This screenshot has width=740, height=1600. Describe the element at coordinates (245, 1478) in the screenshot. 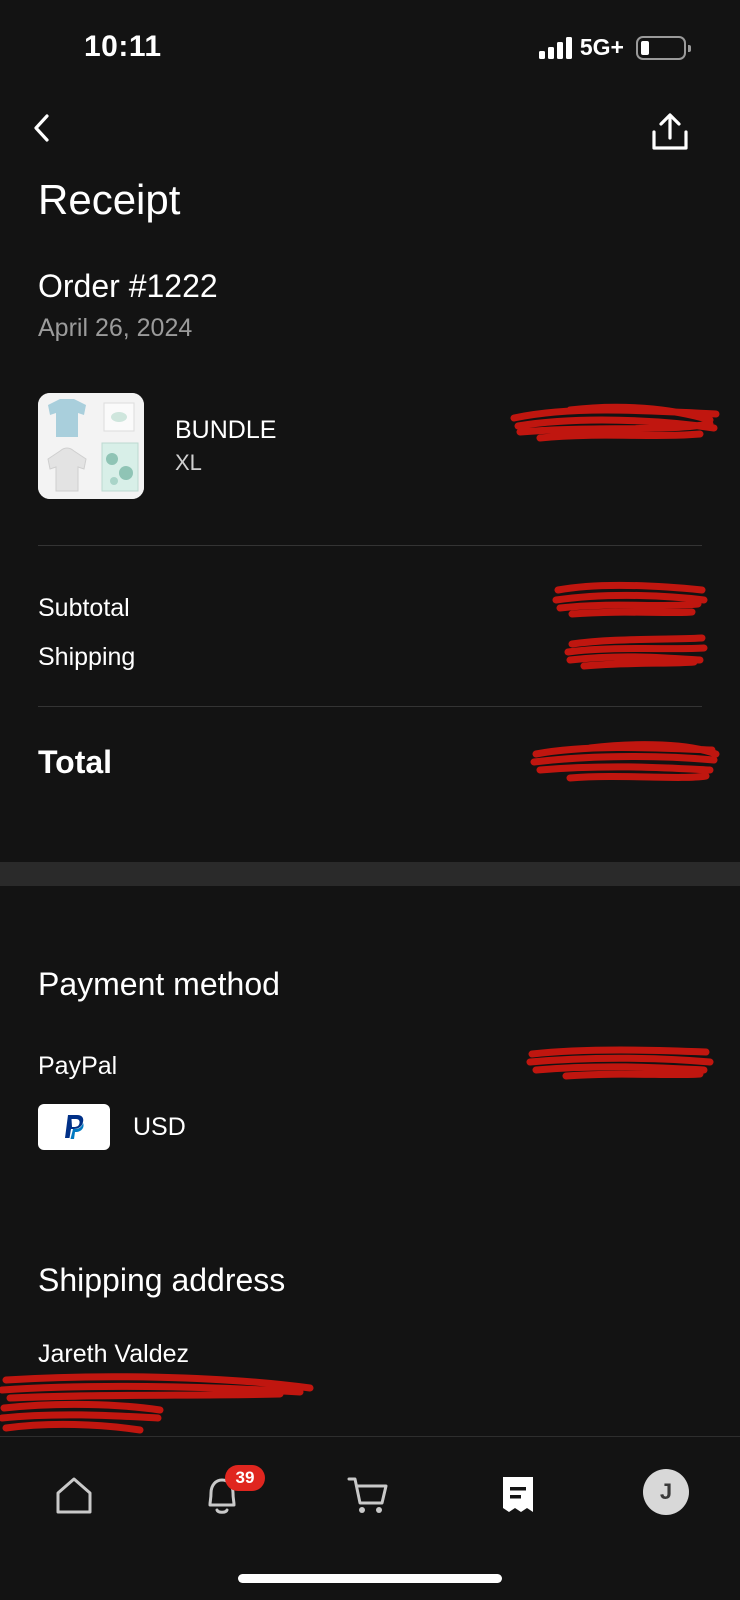

I see `notification-count-badge: 39` at that location.